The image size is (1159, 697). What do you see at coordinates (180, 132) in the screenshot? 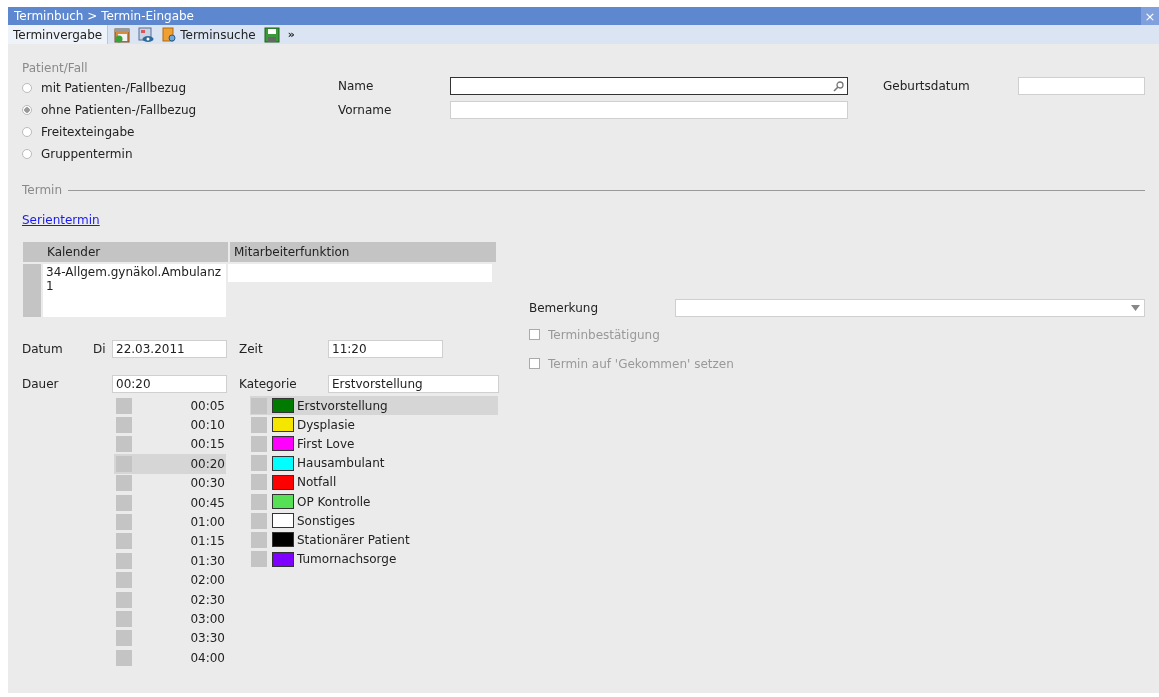
I see `radio-option: Freitexteingabe` at bounding box center [180, 132].